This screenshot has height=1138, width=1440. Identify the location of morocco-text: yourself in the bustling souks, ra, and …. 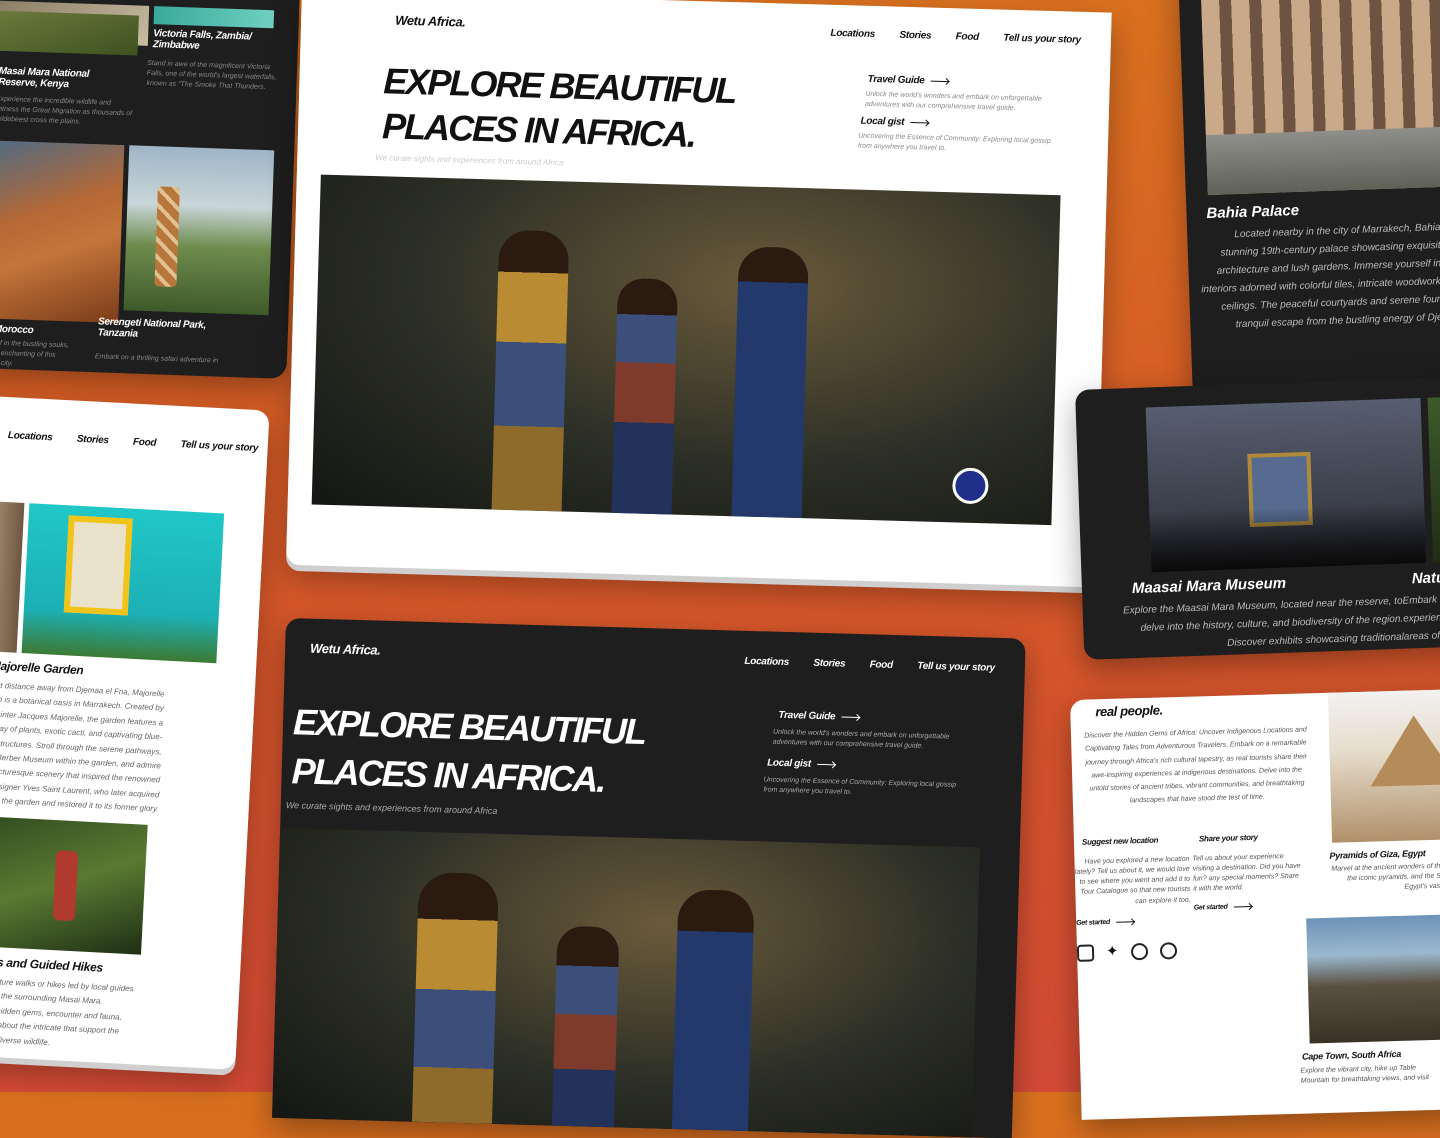
(35, 353).